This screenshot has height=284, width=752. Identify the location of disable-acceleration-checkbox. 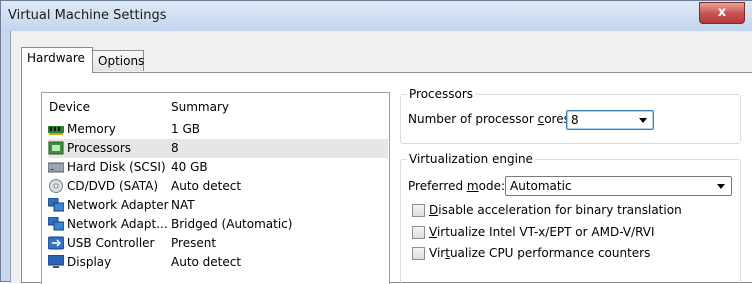
(418, 210).